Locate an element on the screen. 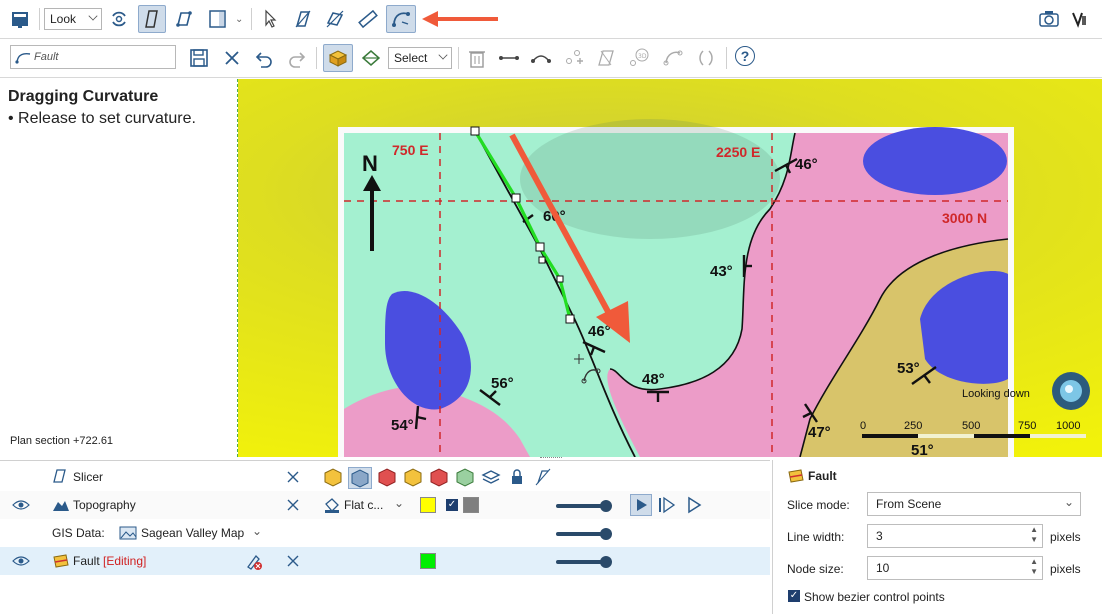  save-icon is located at coordinates (199, 58).